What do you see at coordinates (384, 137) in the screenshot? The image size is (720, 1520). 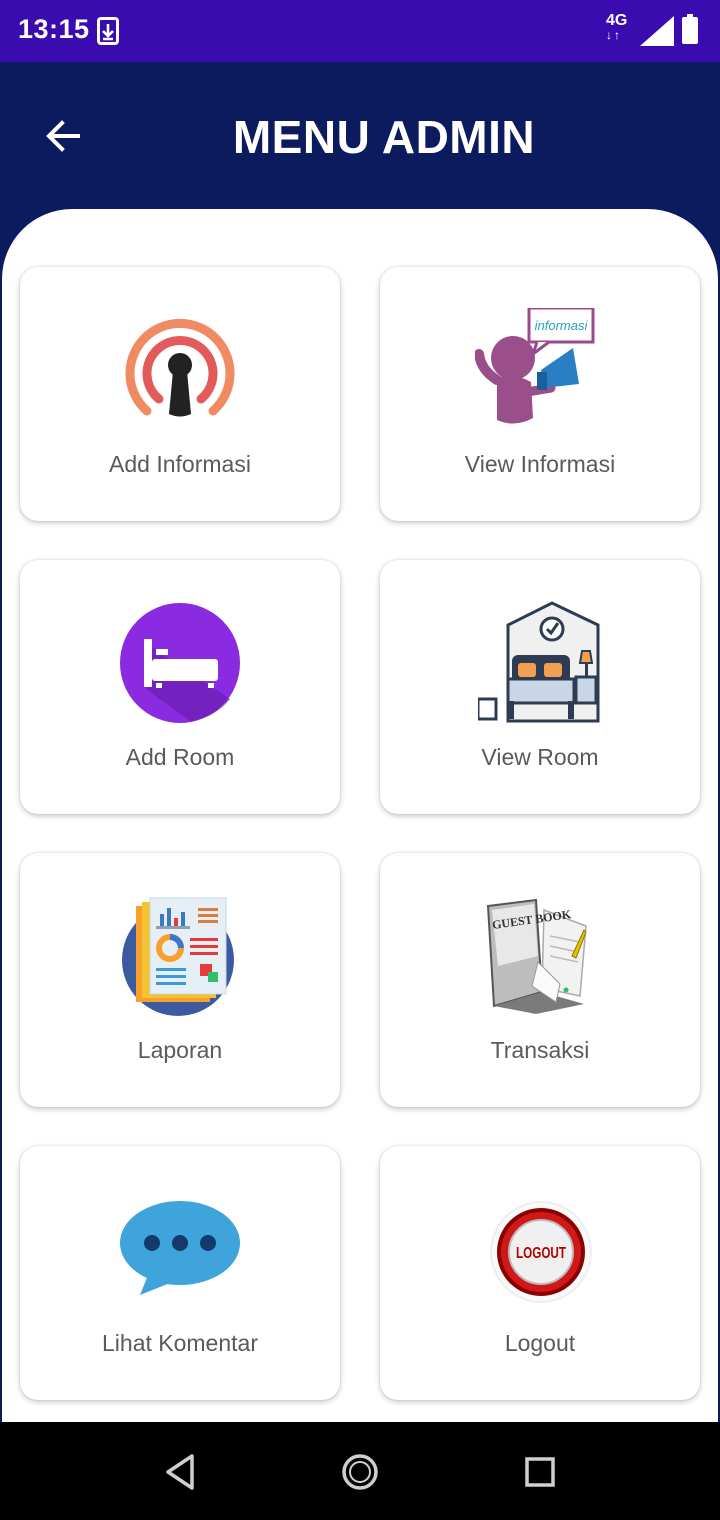 I see `page-title: MENU ADMIN` at bounding box center [384, 137].